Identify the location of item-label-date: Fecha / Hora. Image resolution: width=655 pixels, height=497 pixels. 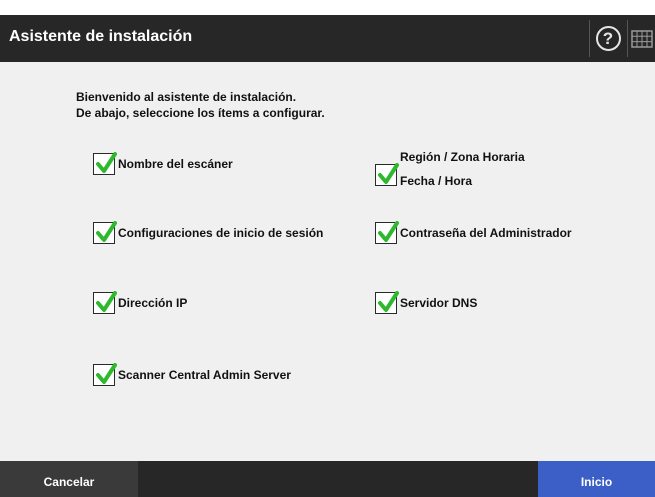
(436, 181).